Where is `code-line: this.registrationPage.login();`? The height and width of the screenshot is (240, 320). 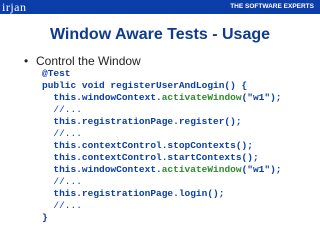
code-line: this.registrationPage.login(); is located at coordinates (161, 194).